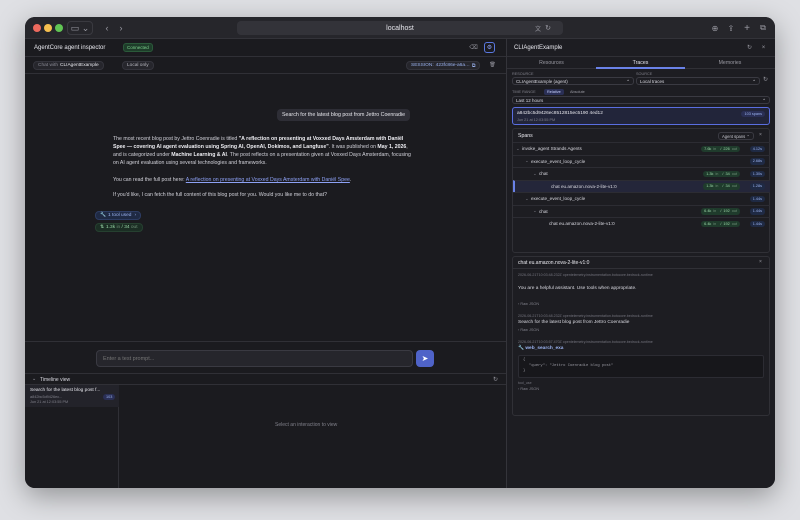 This screenshot has width=800, height=520. What do you see at coordinates (59, 28) in the screenshot?
I see `maximize-window-button` at bounding box center [59, 28].